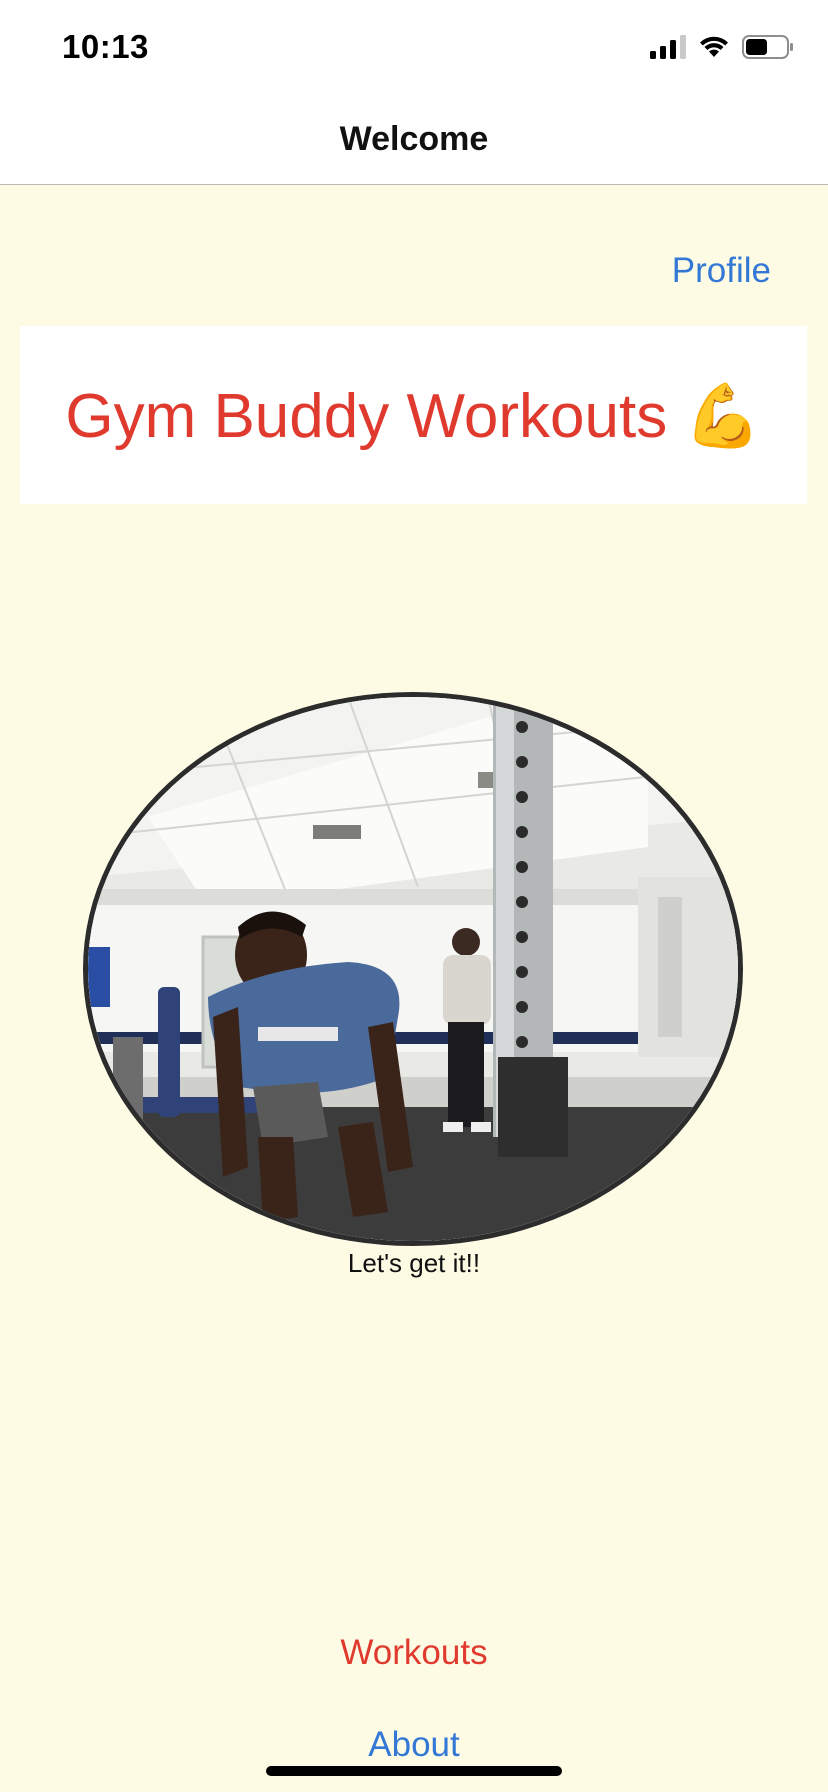  Describe the element at coordinates (414, 1745) in the screenshot. I see `about-link: About` at that location.